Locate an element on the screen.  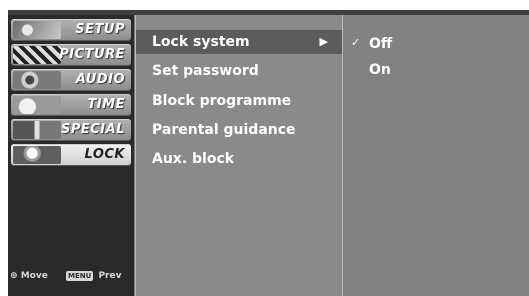
menu-item-label: Parental guidance is located at coordinates (224, 130).